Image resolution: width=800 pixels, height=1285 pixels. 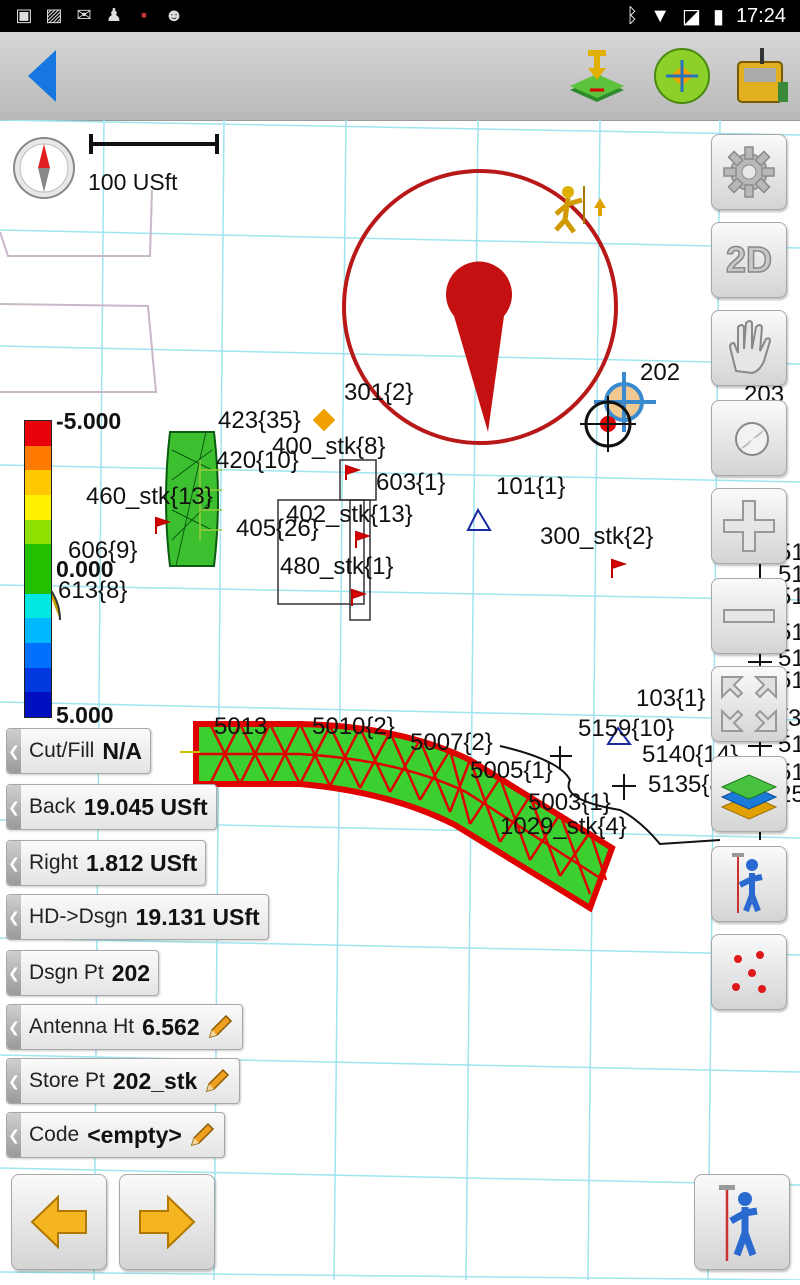 I want to click on dsgn-pt-readout: ❮ Dsgn Pt 202, so click(x=83, y=973).